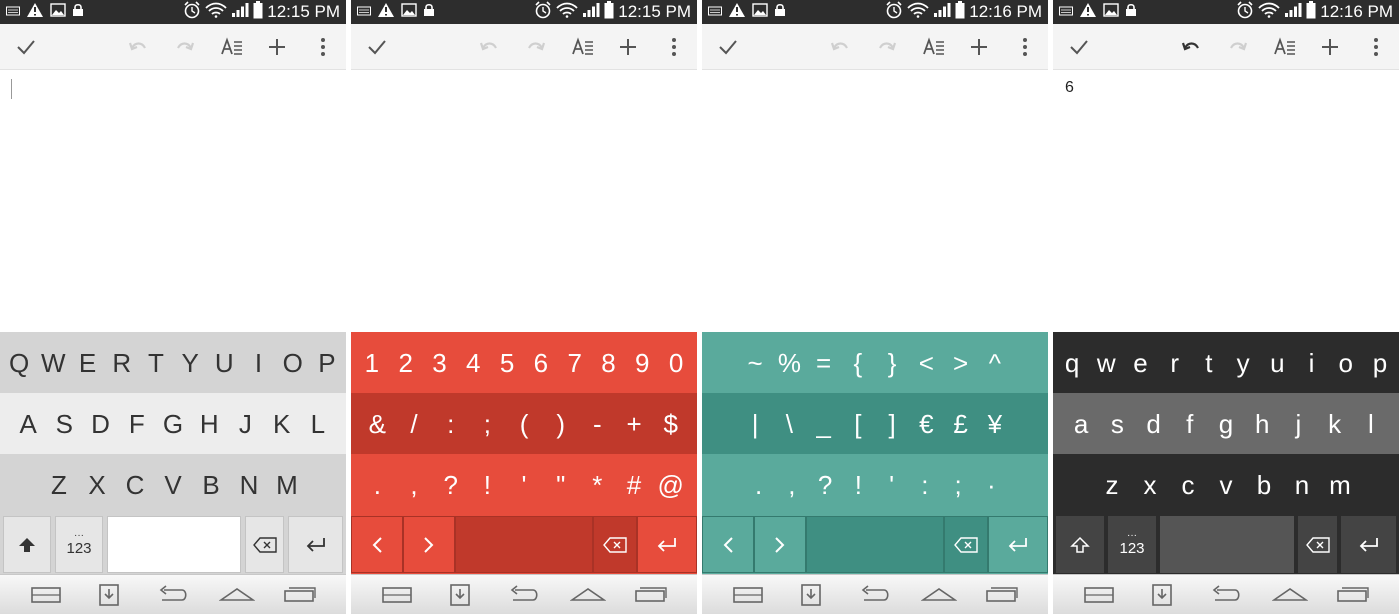 The image size is (1399, 614). Describe the element at coordinates (406, 363) in the screenshot. I see `key: 2` at that location.